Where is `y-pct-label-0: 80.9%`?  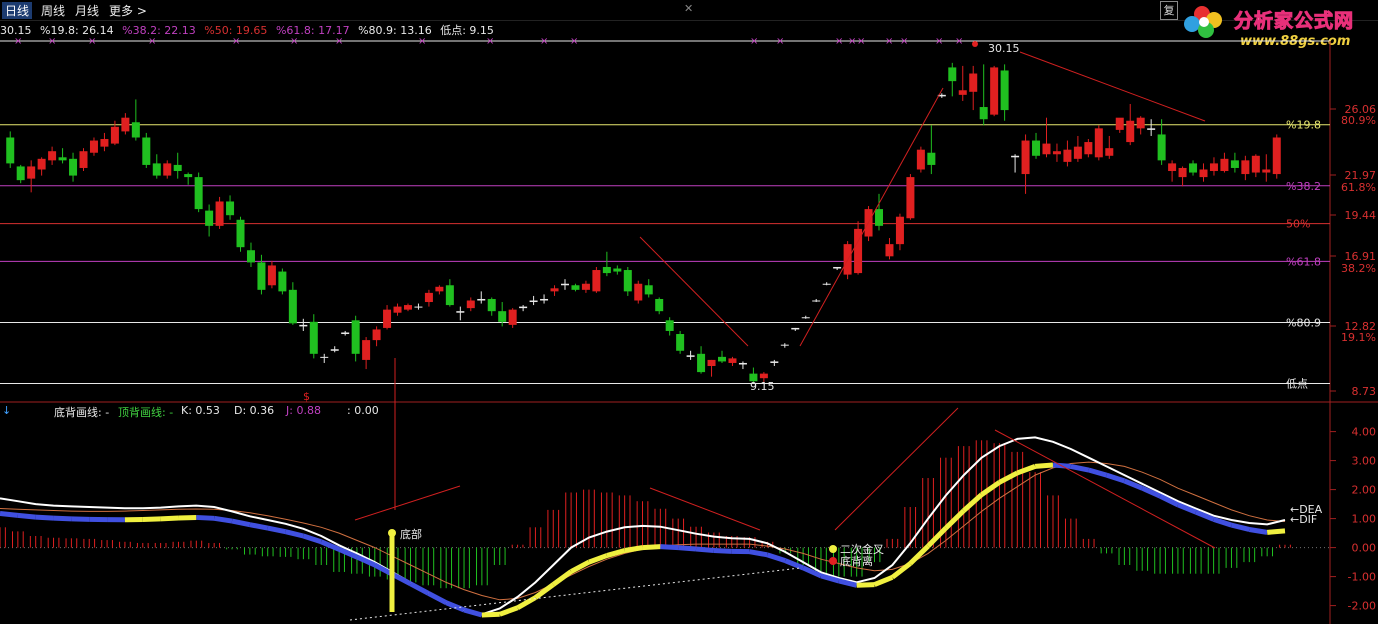
y-pct-label-0: 80.9% is located at coordinates (1358, 120).